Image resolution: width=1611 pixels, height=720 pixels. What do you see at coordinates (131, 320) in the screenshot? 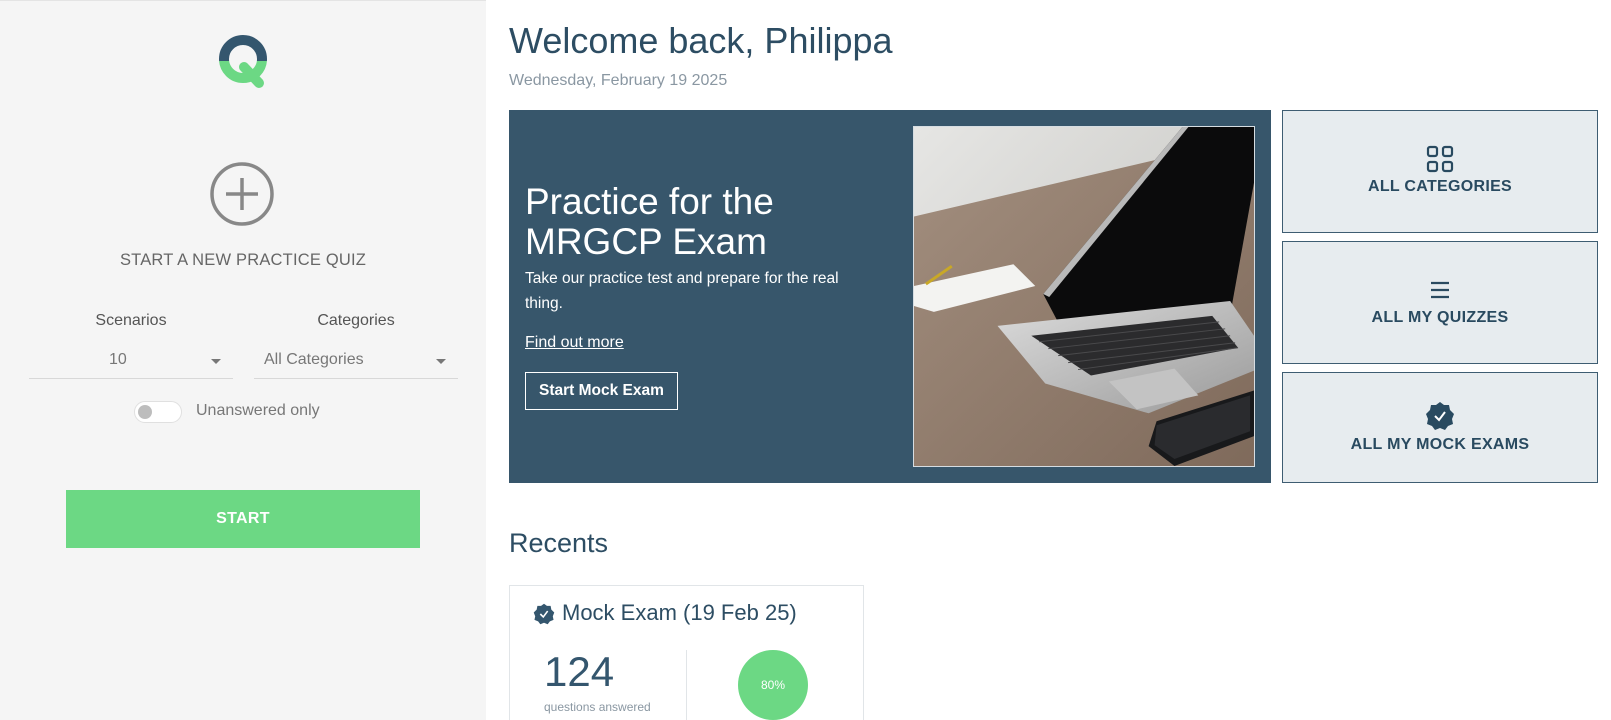
I see `scenarios-label: Scenarios` at bounding box center [131, 320].